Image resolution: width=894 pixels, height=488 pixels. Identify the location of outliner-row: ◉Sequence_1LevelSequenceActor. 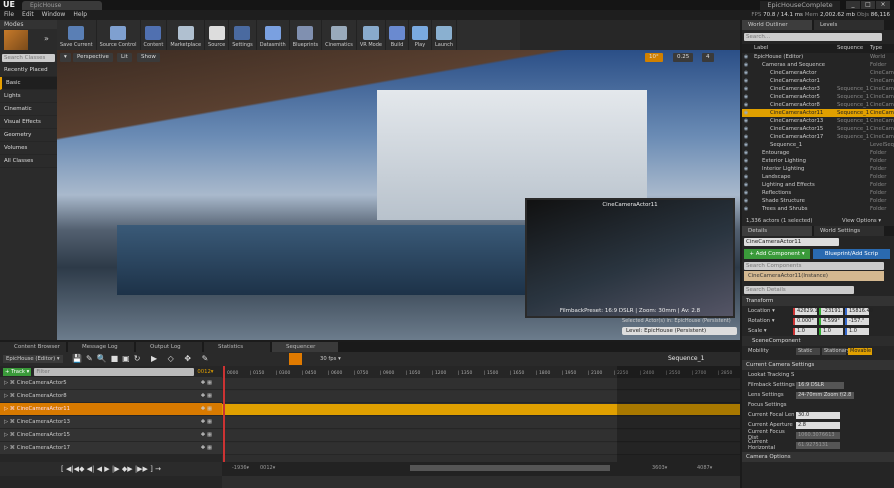
(818, 145).